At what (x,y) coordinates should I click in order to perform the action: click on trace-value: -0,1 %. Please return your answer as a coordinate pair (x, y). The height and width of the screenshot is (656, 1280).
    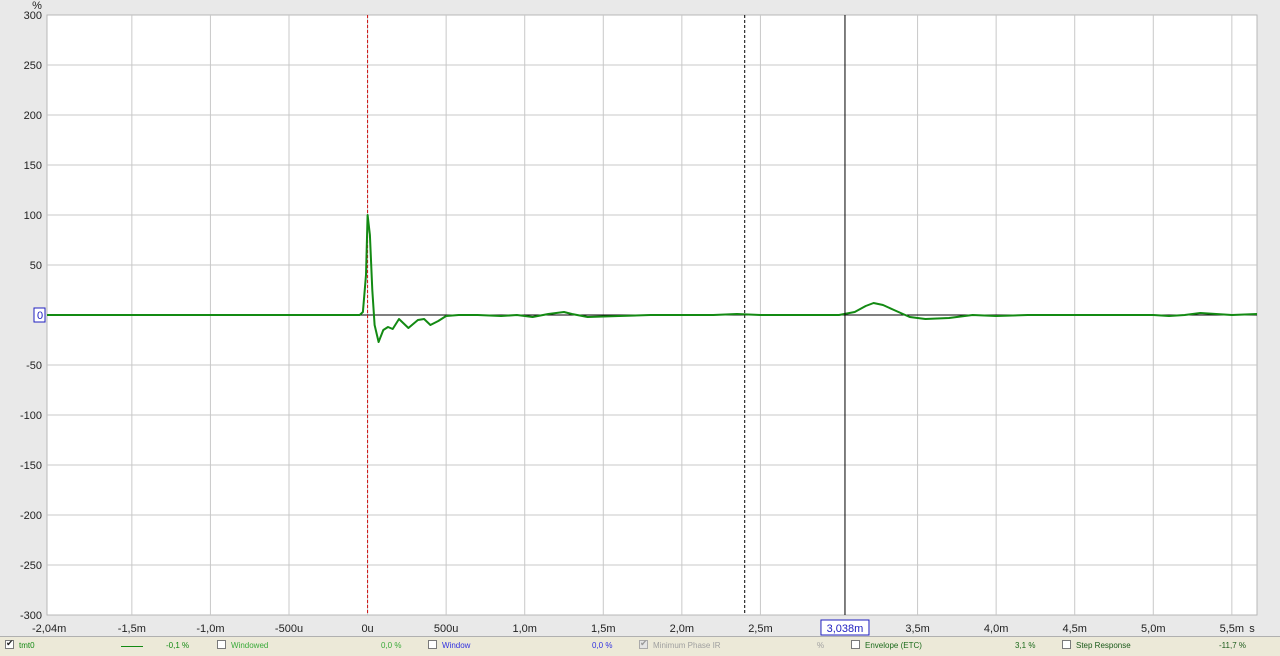
    Looking at the image, I should click on (178, 645).